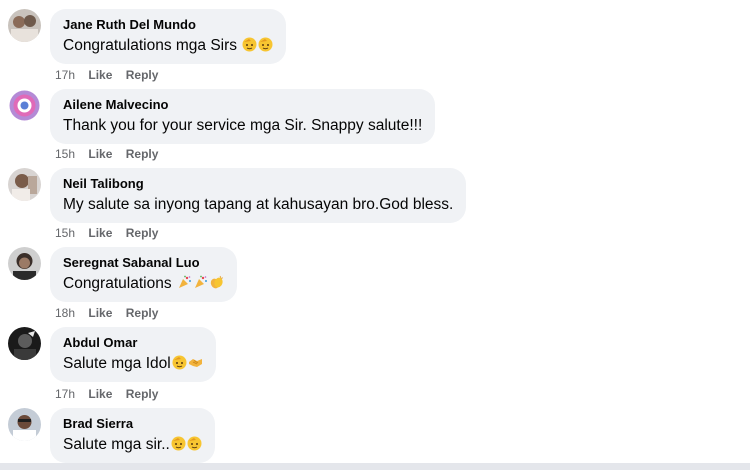 The image size is (750, 470). What do you see at coordinates (242, 104) in the screenshot?
I see `commenter-name: Ailene Malvecino` at bounding box center [242, 104].